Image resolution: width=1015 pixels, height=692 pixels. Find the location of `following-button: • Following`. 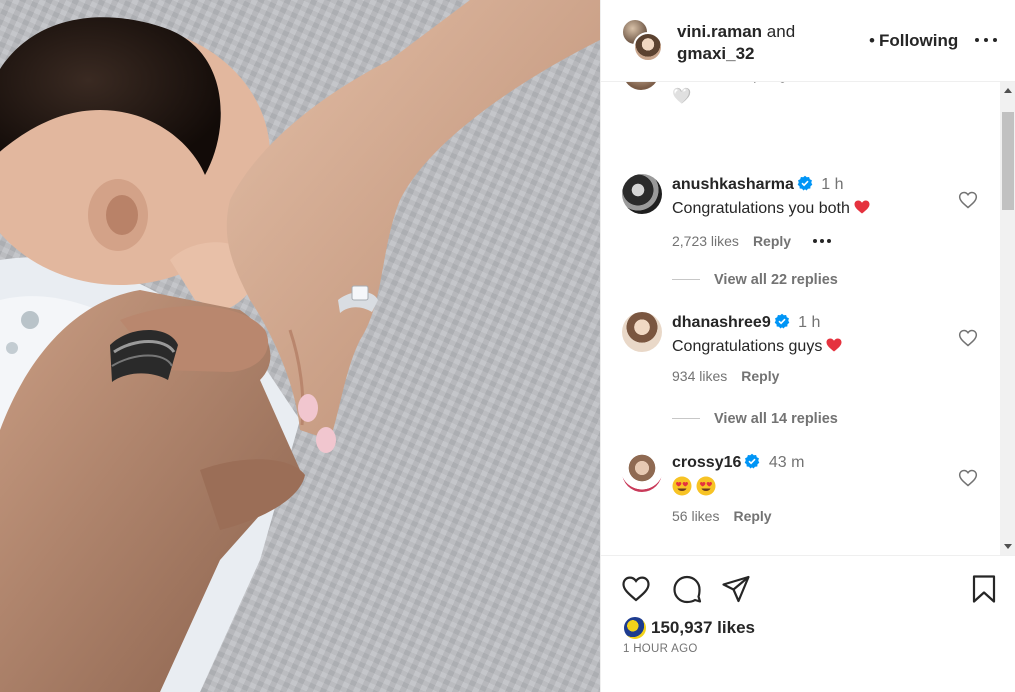

following-button: • Following is located at coordinates (913, 41).